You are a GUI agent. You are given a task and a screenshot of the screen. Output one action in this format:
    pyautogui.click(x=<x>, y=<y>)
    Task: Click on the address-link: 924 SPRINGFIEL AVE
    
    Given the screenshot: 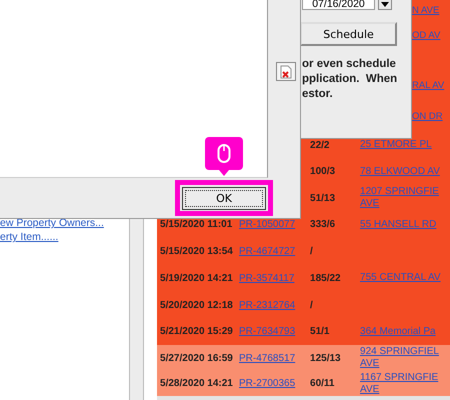 What is the action you would take?
    pyautogui.click(x=405, y=358)
    